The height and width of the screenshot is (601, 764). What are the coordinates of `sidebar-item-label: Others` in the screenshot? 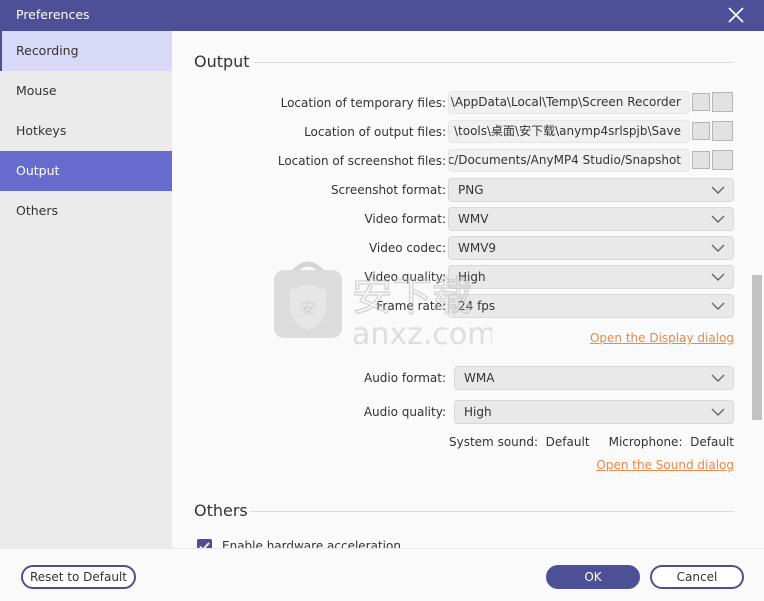 It's located at (37, 210).